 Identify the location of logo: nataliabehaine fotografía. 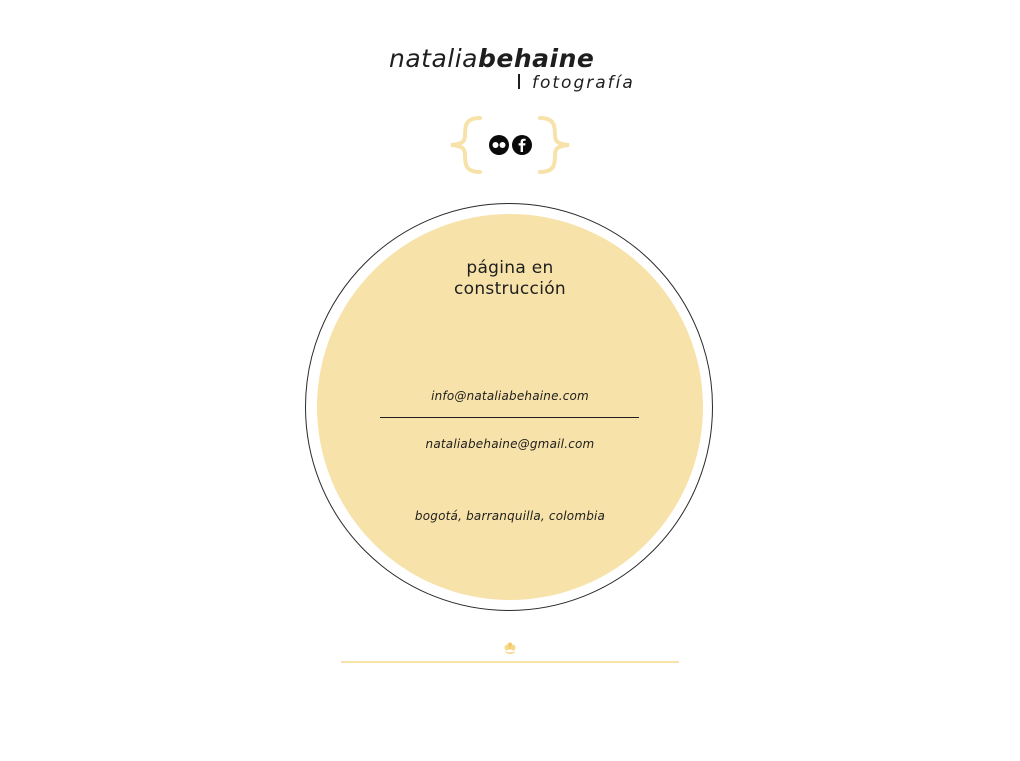
(519, 70).